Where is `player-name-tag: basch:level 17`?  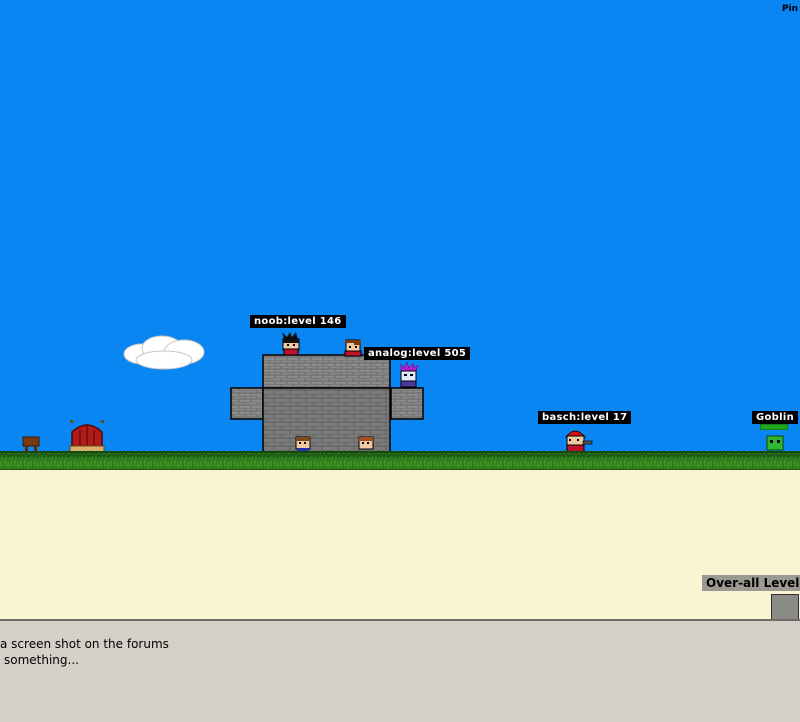 player-name-tag: basch:level 17 is located at coordinates (585, 417).